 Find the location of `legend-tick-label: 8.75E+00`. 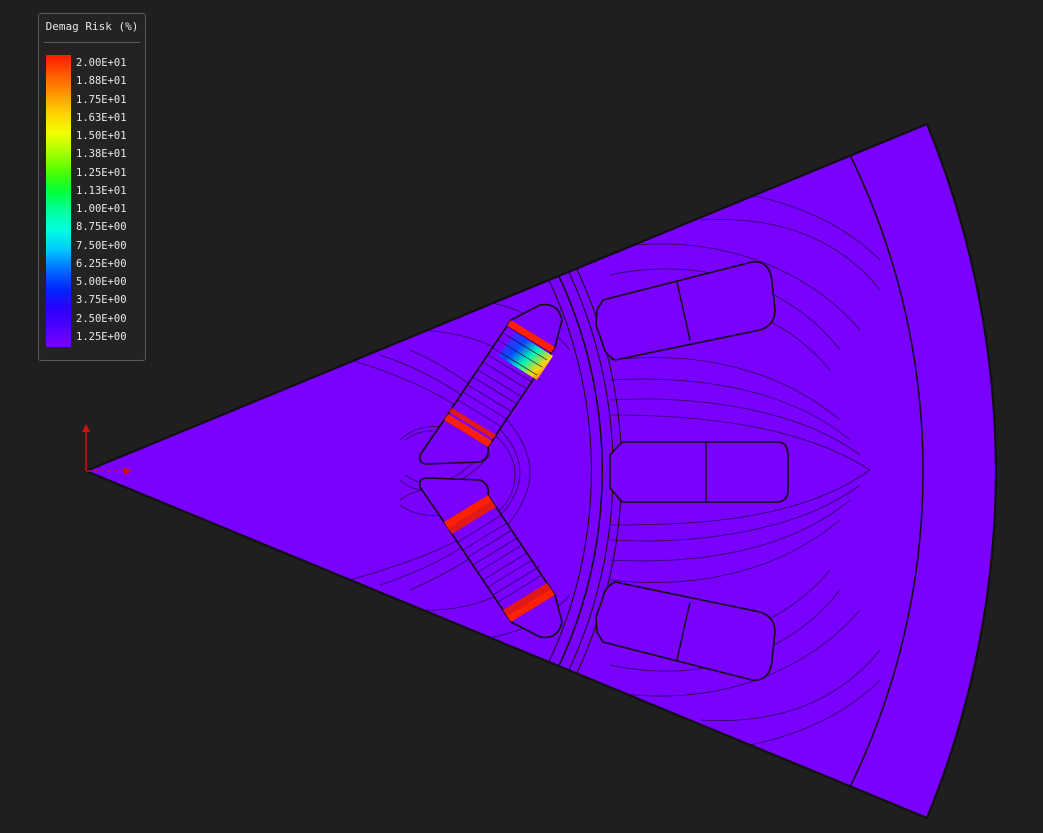

legend-tick-label: 8.75E+00 is located at coordinates (101, 227).